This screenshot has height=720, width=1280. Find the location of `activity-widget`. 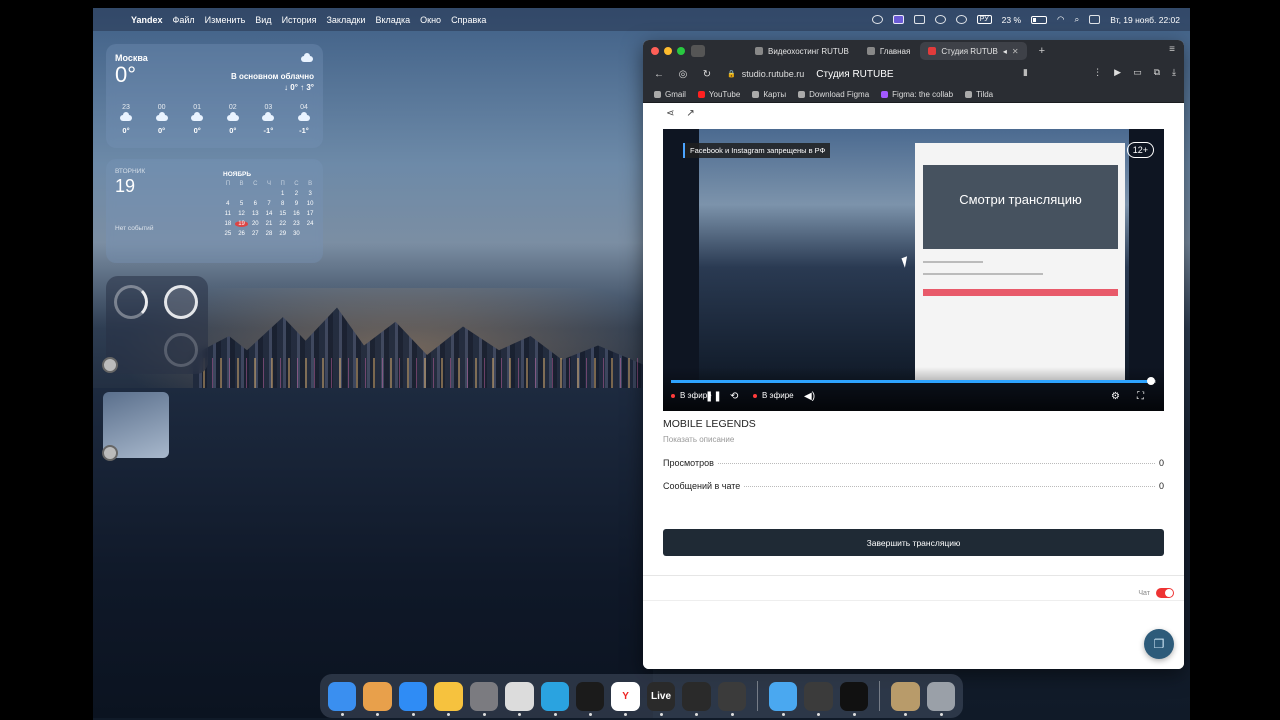

activity-widget is located at coordinates (157, 325).